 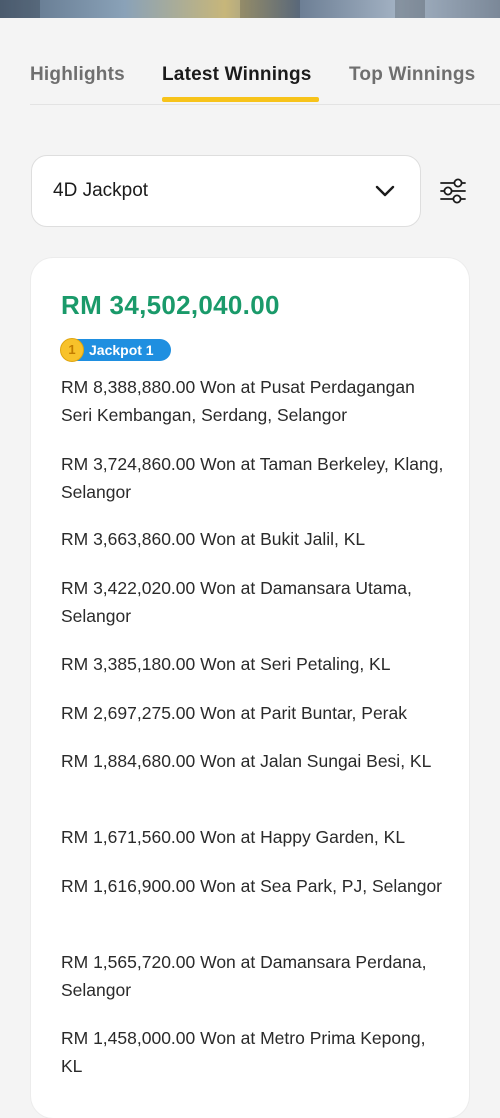 What do you see at coordinates (72, 350) in the screenshot?
I see `coin-icon: 1` at bounding box center [72, 350].